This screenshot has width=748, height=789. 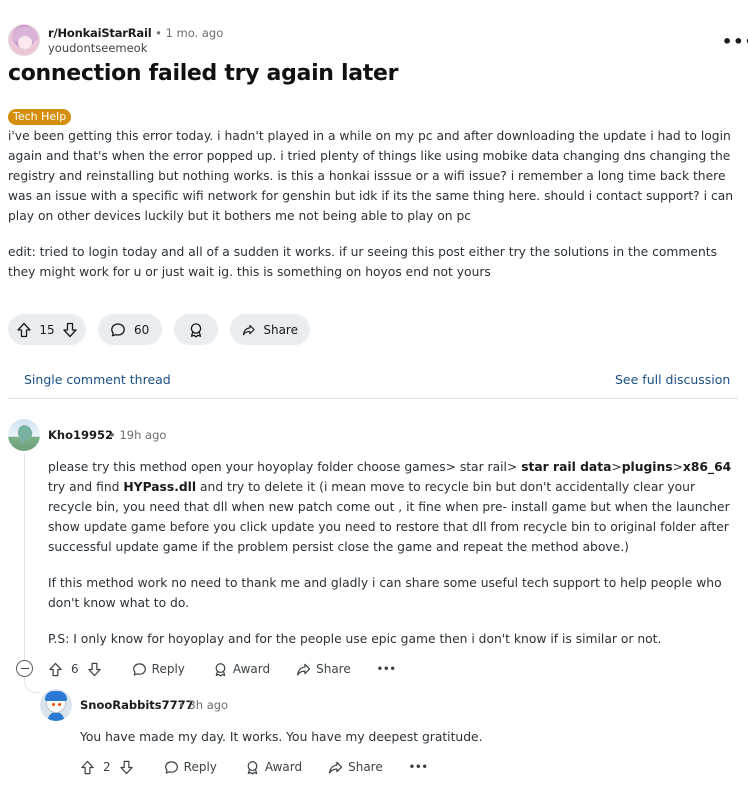 I want to click on subreddit-avatar, so click(x=24, y=40).